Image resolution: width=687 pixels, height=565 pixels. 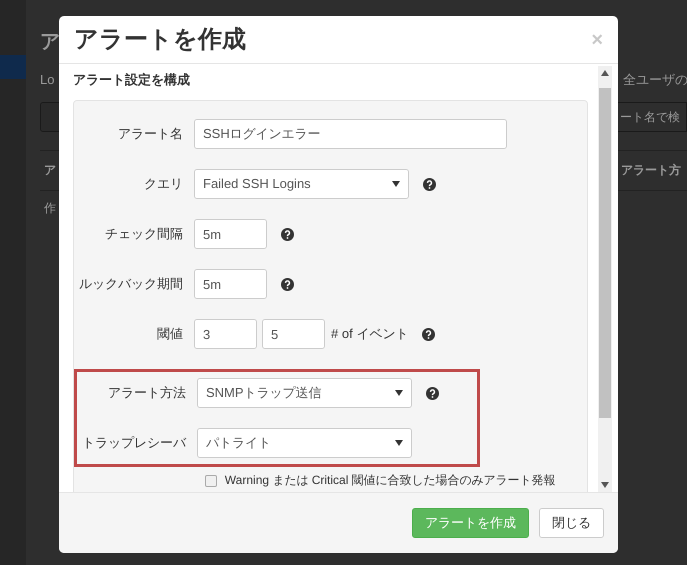 What do you see at coordinates (132, 80) in the screenshot?
I see `section-title: アラート設定を構成` at bounding box center [132, 80].